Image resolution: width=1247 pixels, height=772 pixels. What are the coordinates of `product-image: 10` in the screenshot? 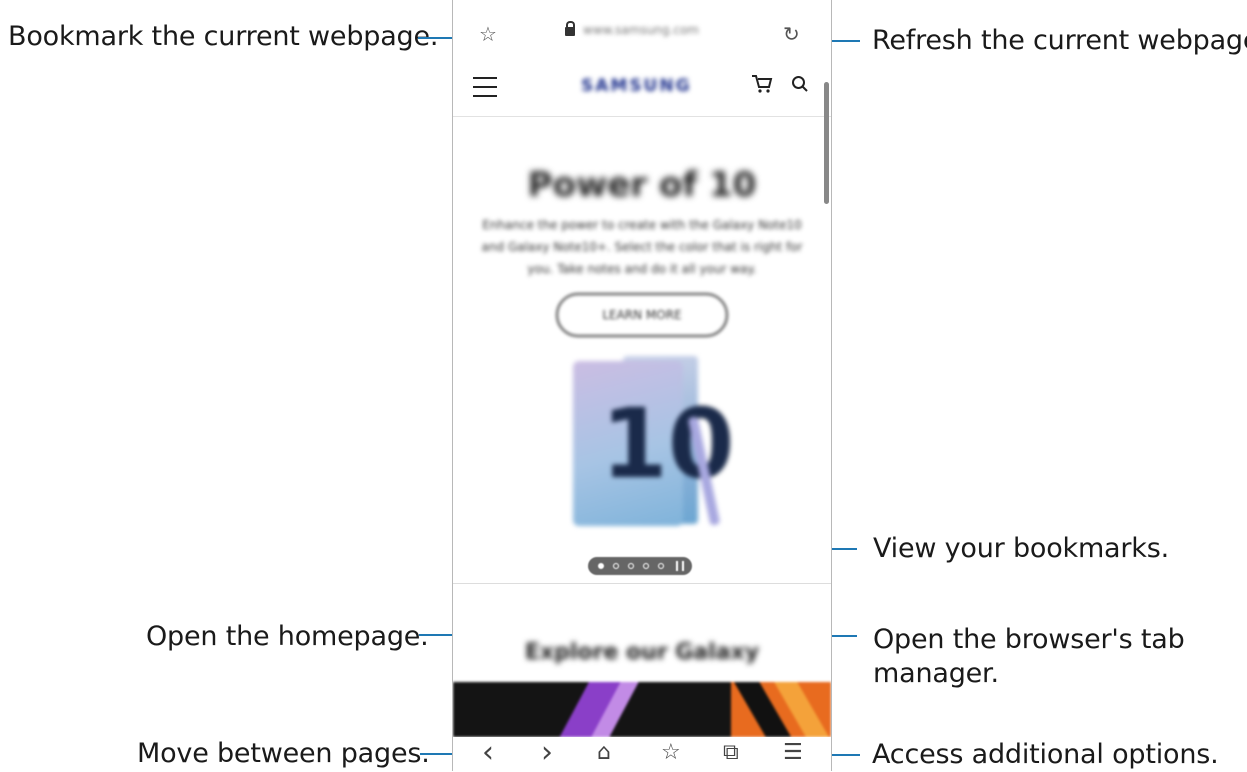 It's located at (654, 441).